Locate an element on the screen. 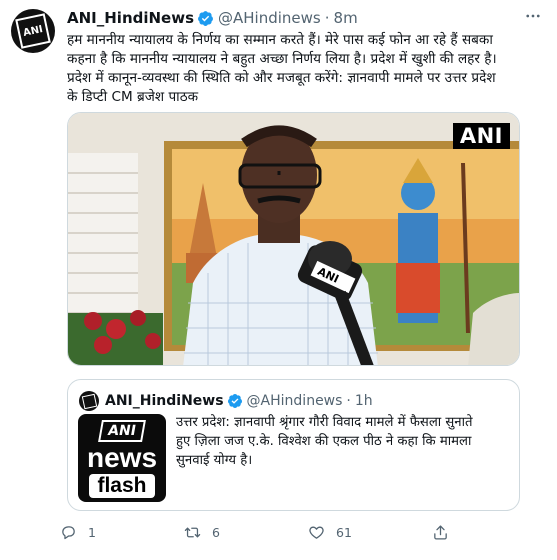 Image resolution: width=557 pixels, height=560 pixels. quote-header: ANI_HindiNews @AHindinews · 1h is located at coordinates (239, 401).